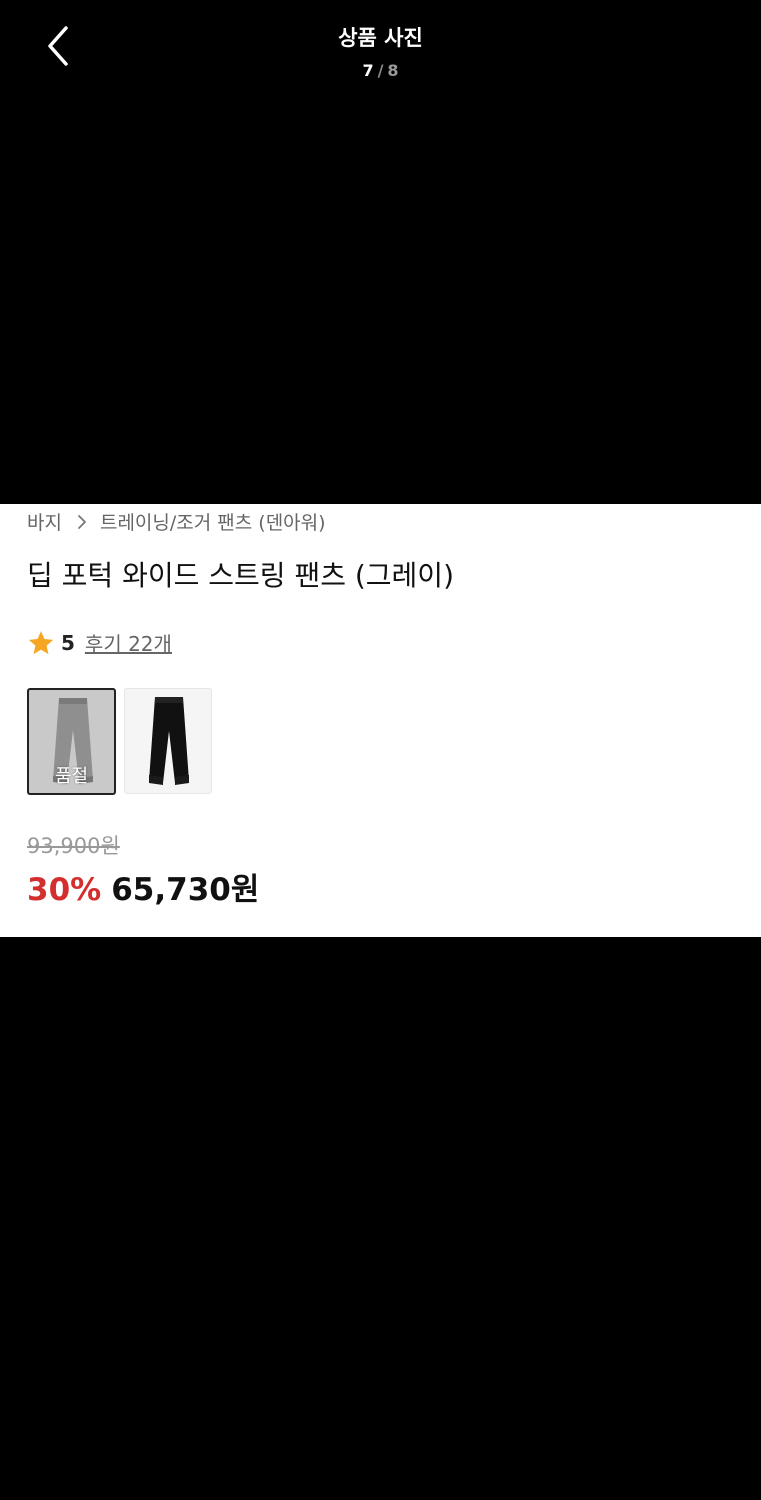  Describe the element at coordinates (71, 776) in the screenshot. I see `soldout-label: 품절` at that location.